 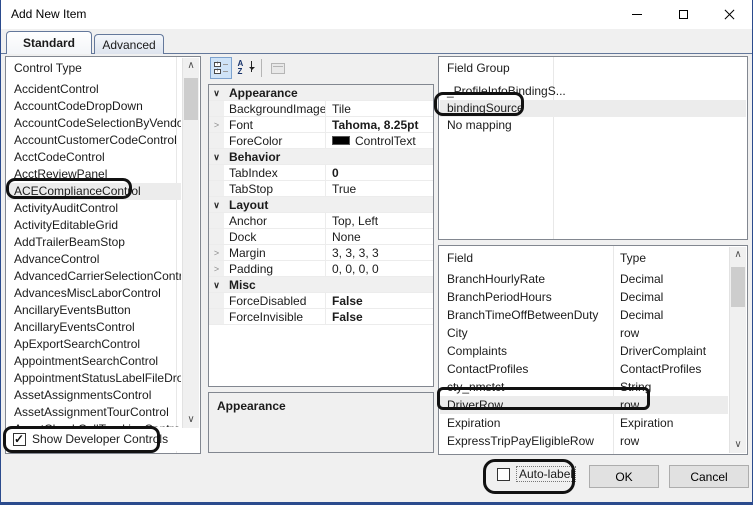 I want to click on list-item: ApExportSearchControl, so click(x=94, y=344).